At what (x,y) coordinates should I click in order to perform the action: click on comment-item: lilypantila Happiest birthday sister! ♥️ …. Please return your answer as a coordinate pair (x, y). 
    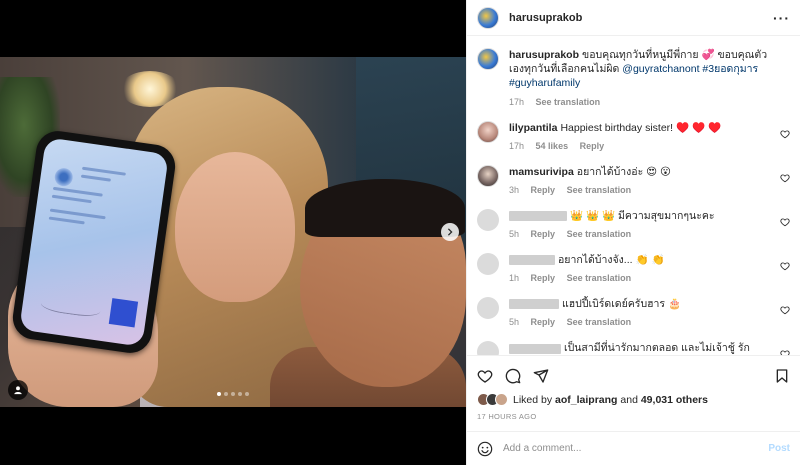
    Looking at the image, I should click on (633, 135).